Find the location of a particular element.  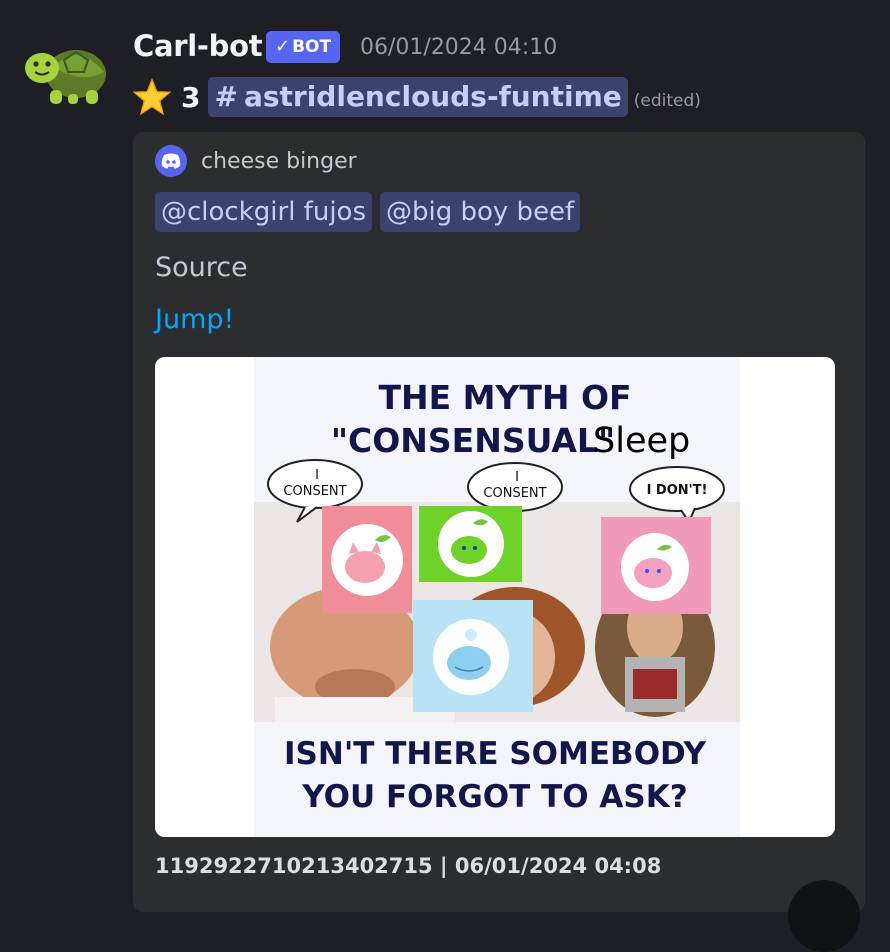

meme-title-sleep: Sleep is located at coordinates (641, 441).